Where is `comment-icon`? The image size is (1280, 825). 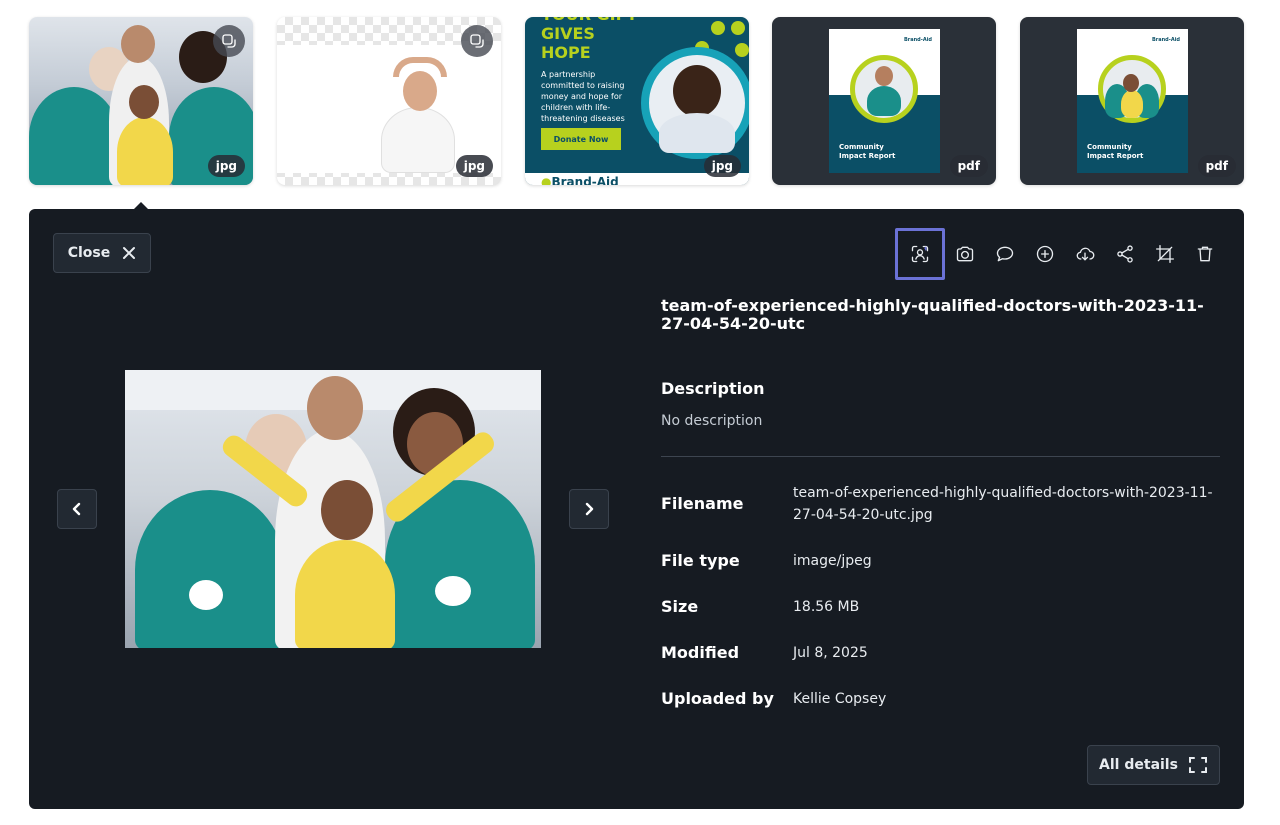 comment-icon is located at coordinates (1005, 254).